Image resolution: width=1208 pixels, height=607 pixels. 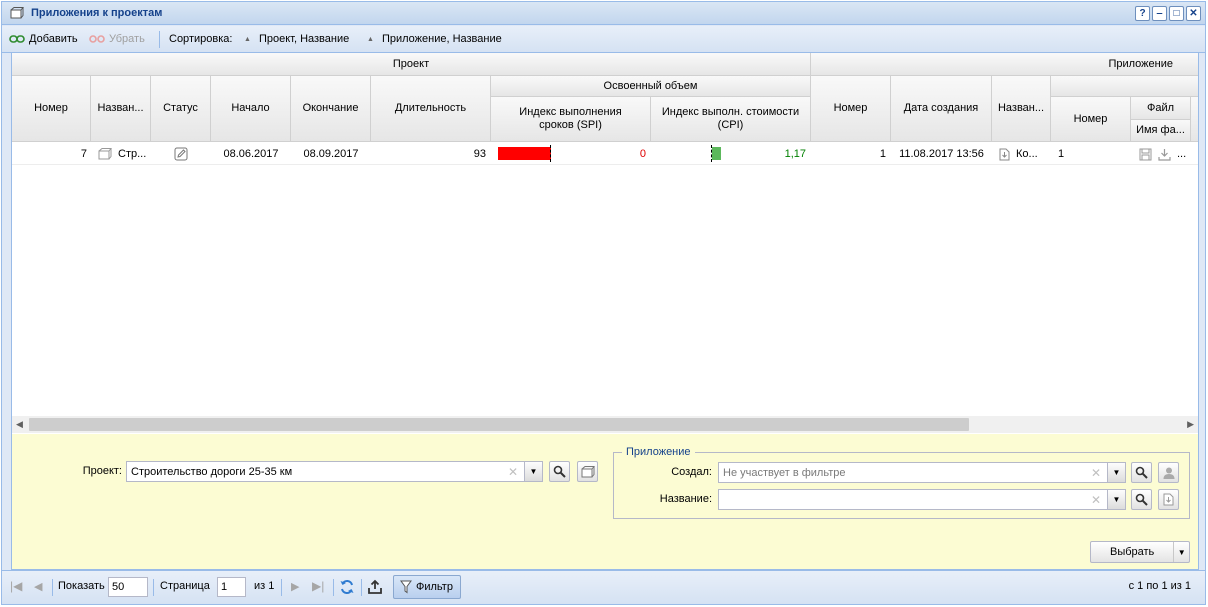 I want to click on group-header-file-blank, so click(x=1124, y=86).